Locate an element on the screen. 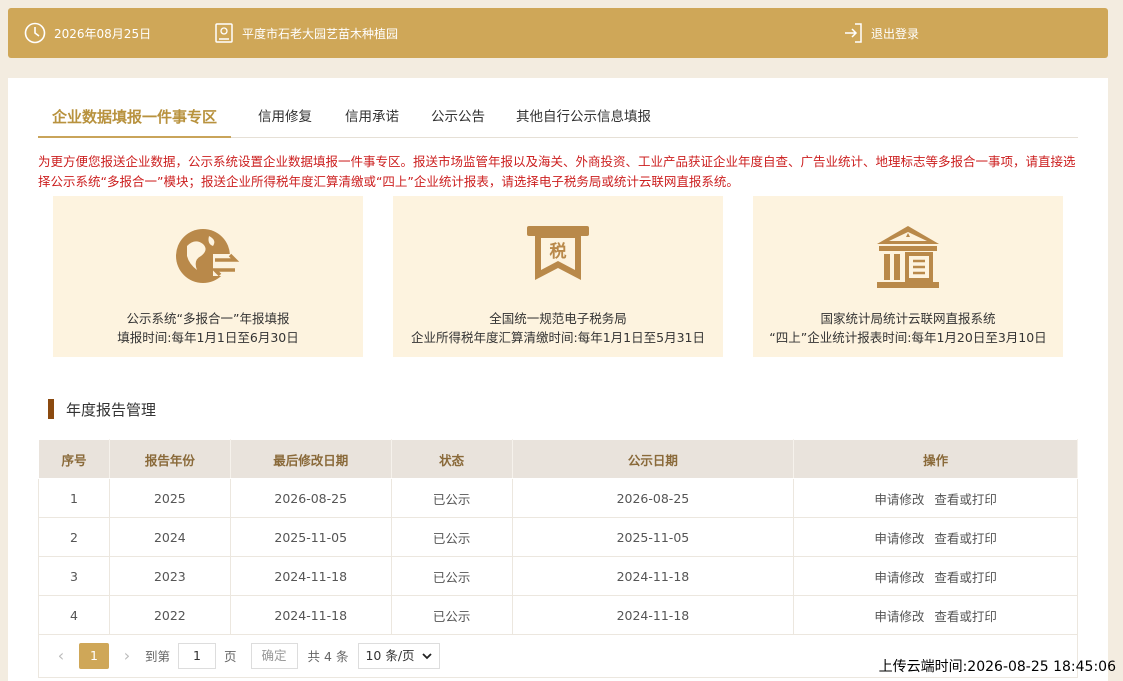 This screenshot has width=1123, height=681. cell-no: 1 is located at coordinates (74, 498).